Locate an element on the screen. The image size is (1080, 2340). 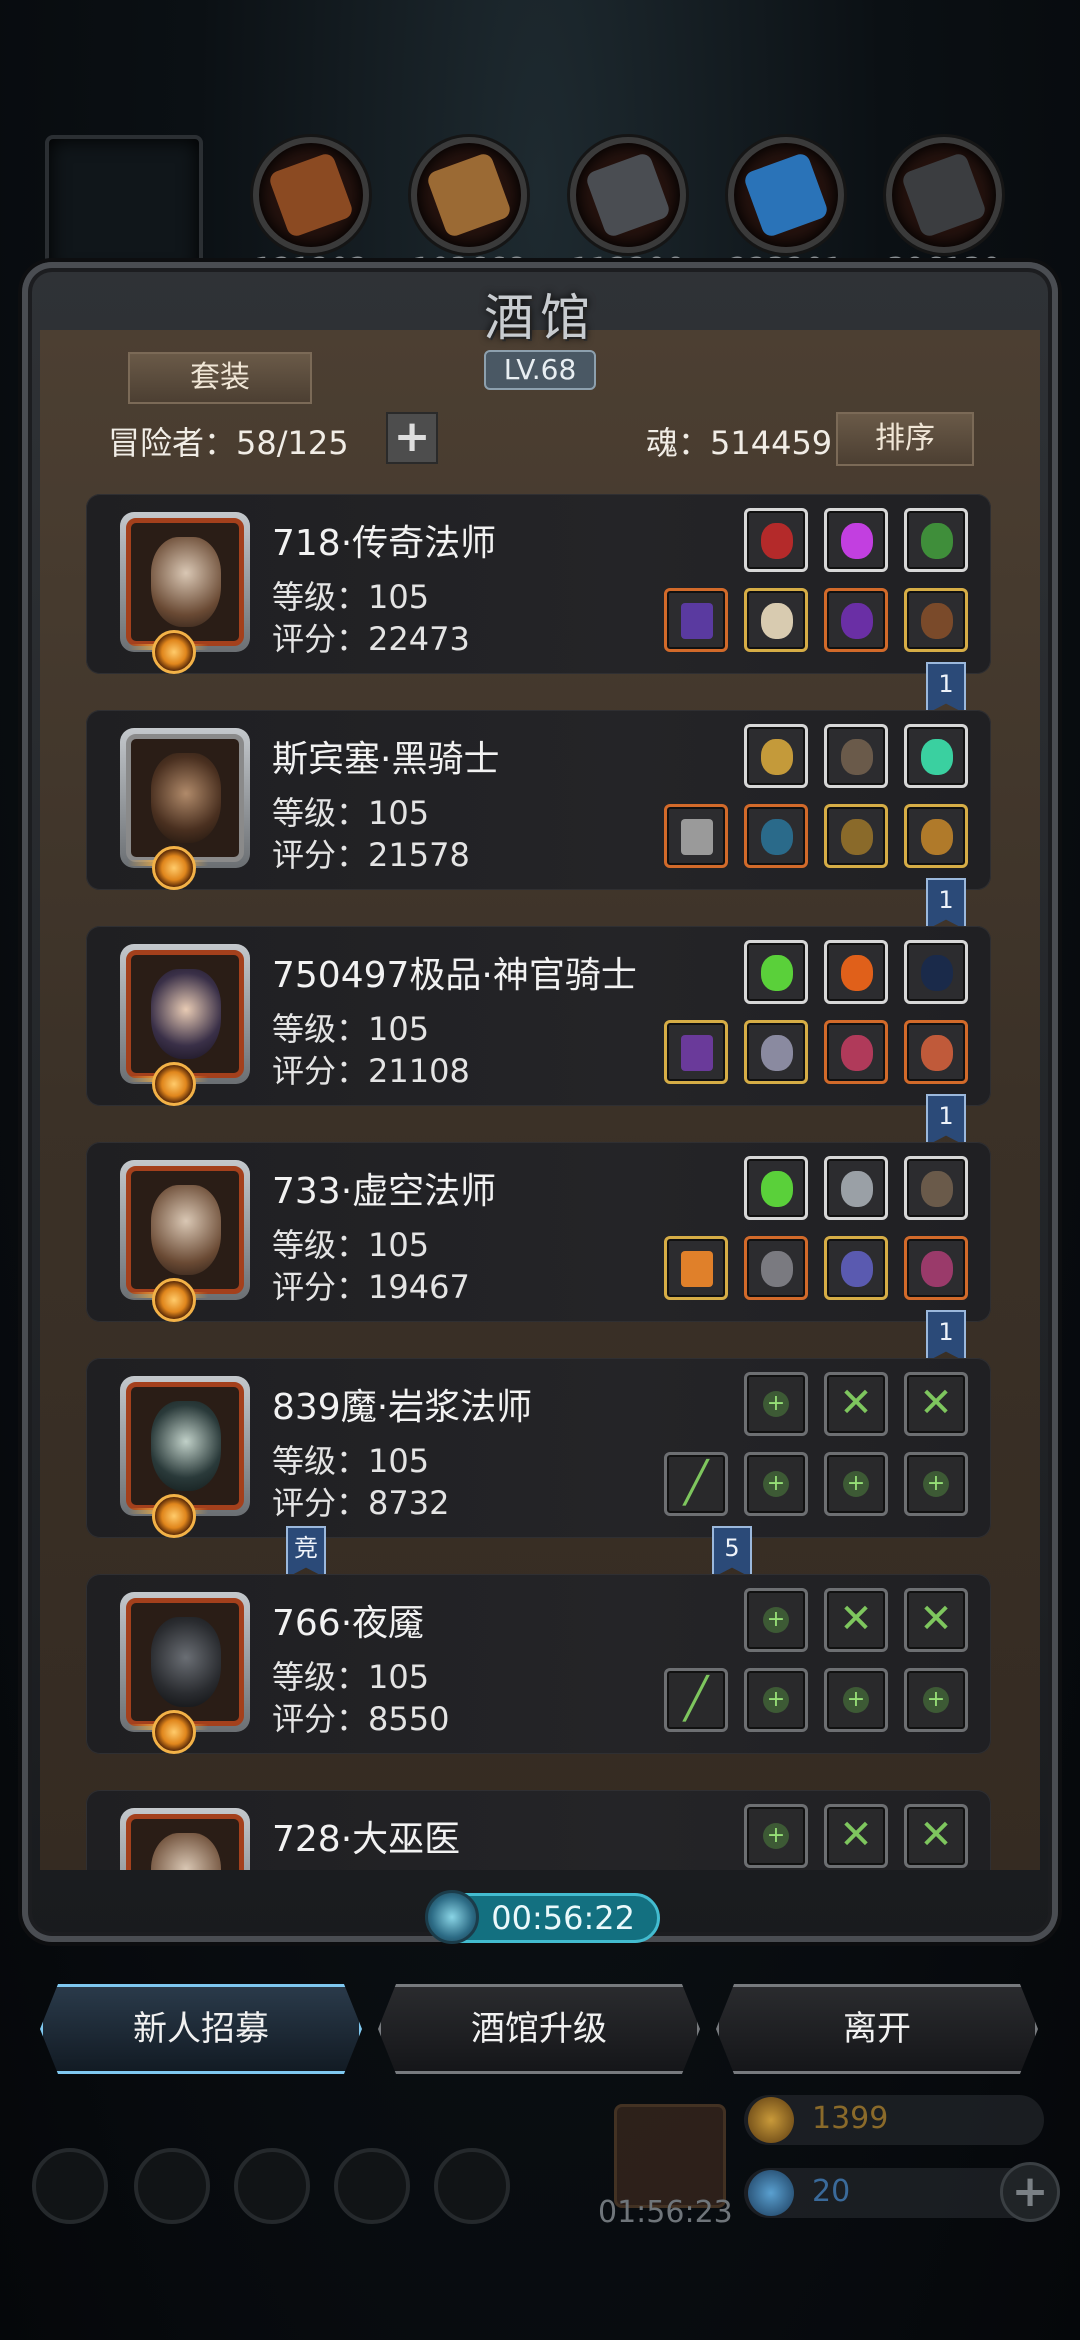
recruit-button: 新人招募 is located at coordinates (201, 2029).